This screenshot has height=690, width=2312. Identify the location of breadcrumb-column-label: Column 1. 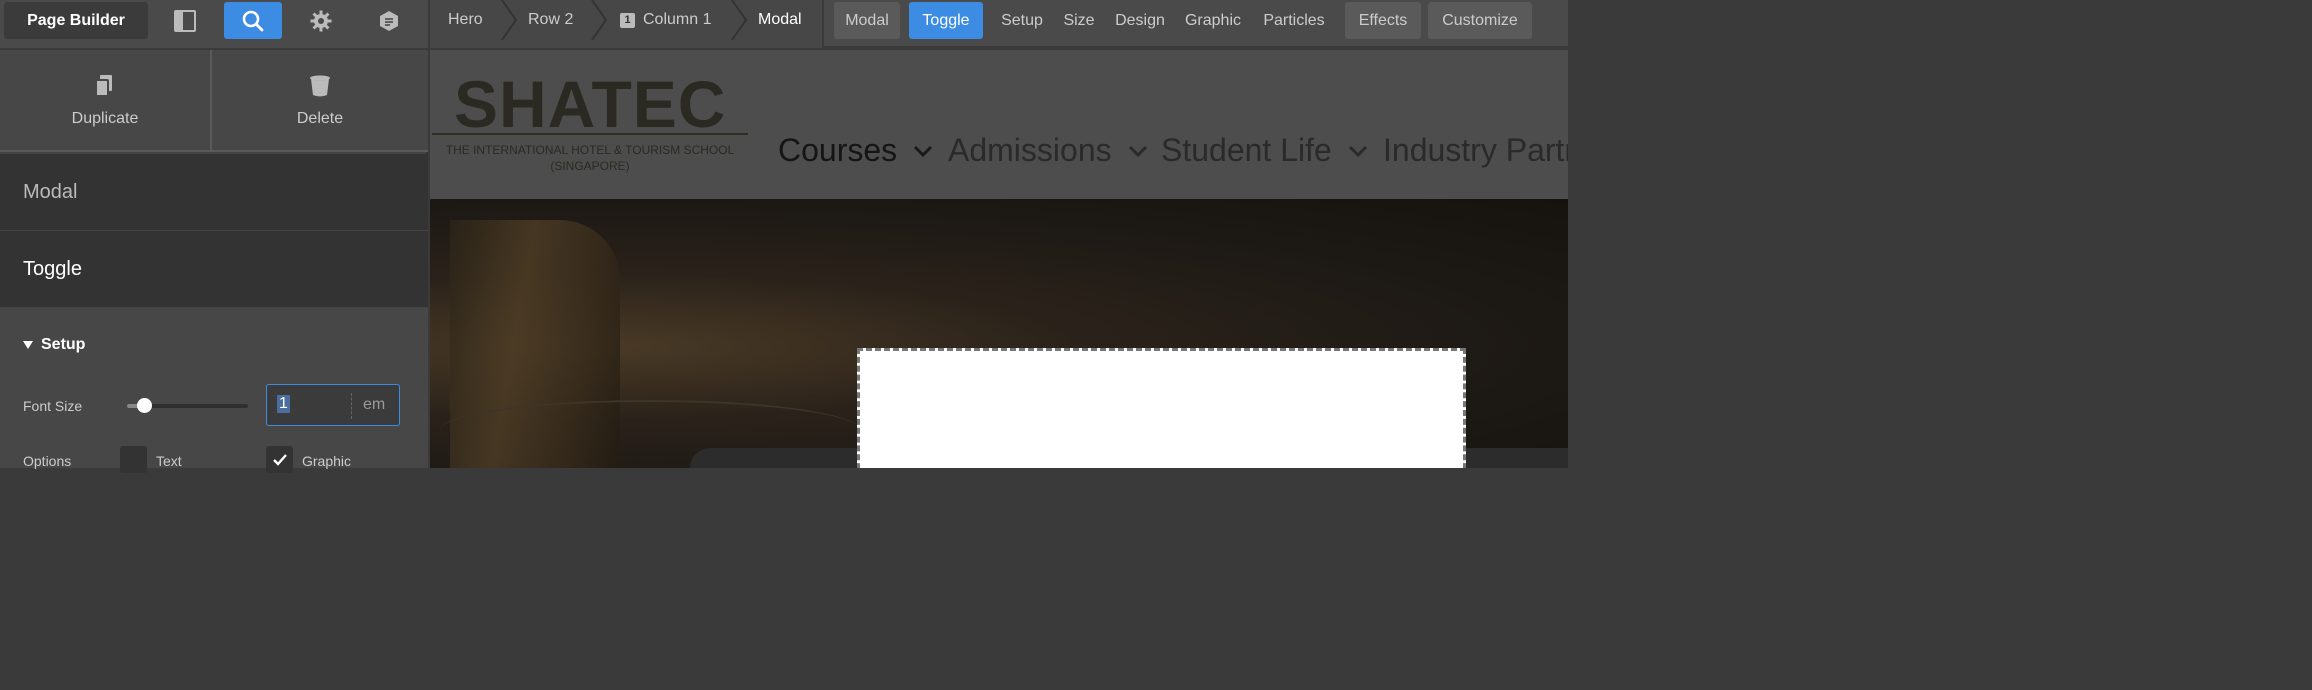
(677, 19).